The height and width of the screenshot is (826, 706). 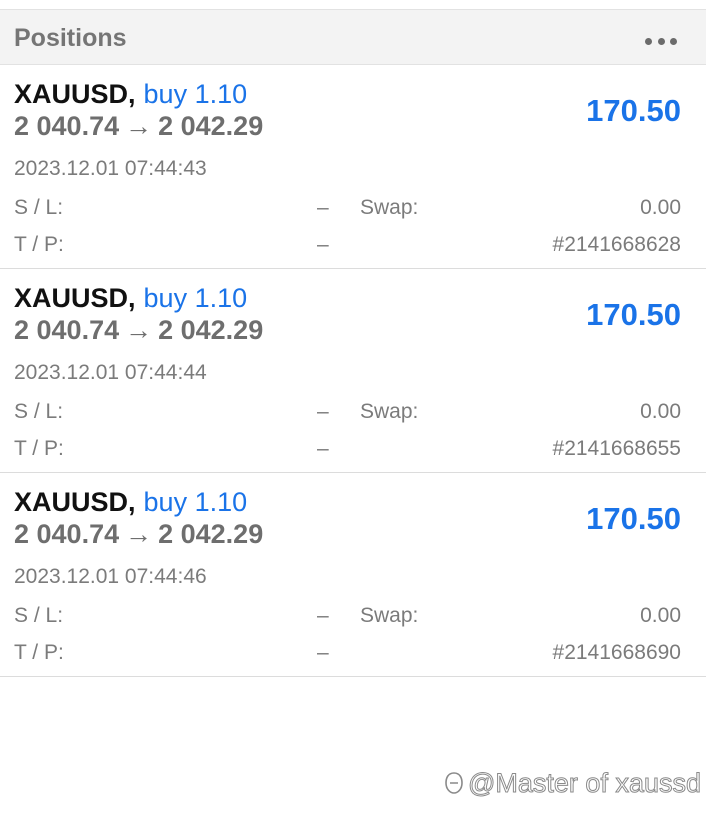 What do you see at coordinates (70, 38) in the screenshot?
I see `page-title: Positions` at bounding box center [70, 38].